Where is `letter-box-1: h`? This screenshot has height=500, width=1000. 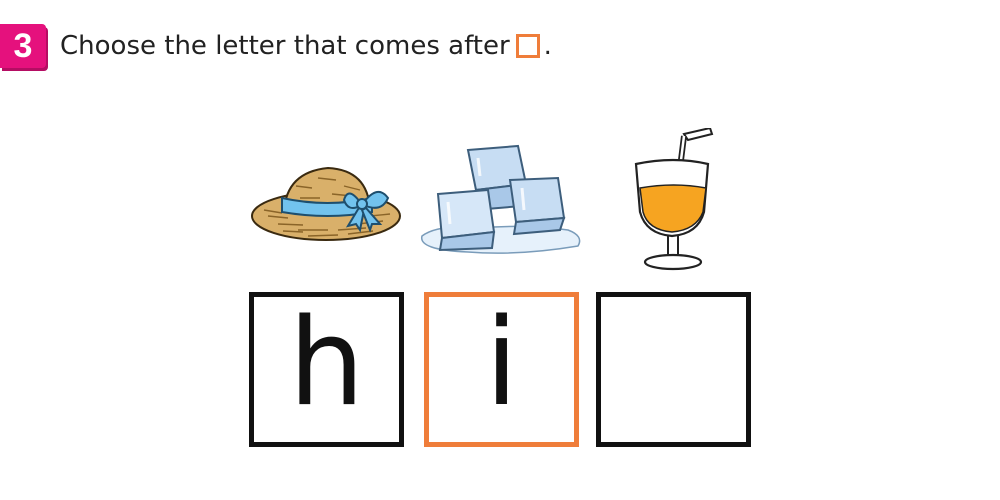
letter-box-1: h is located at coordinates (326, 369).